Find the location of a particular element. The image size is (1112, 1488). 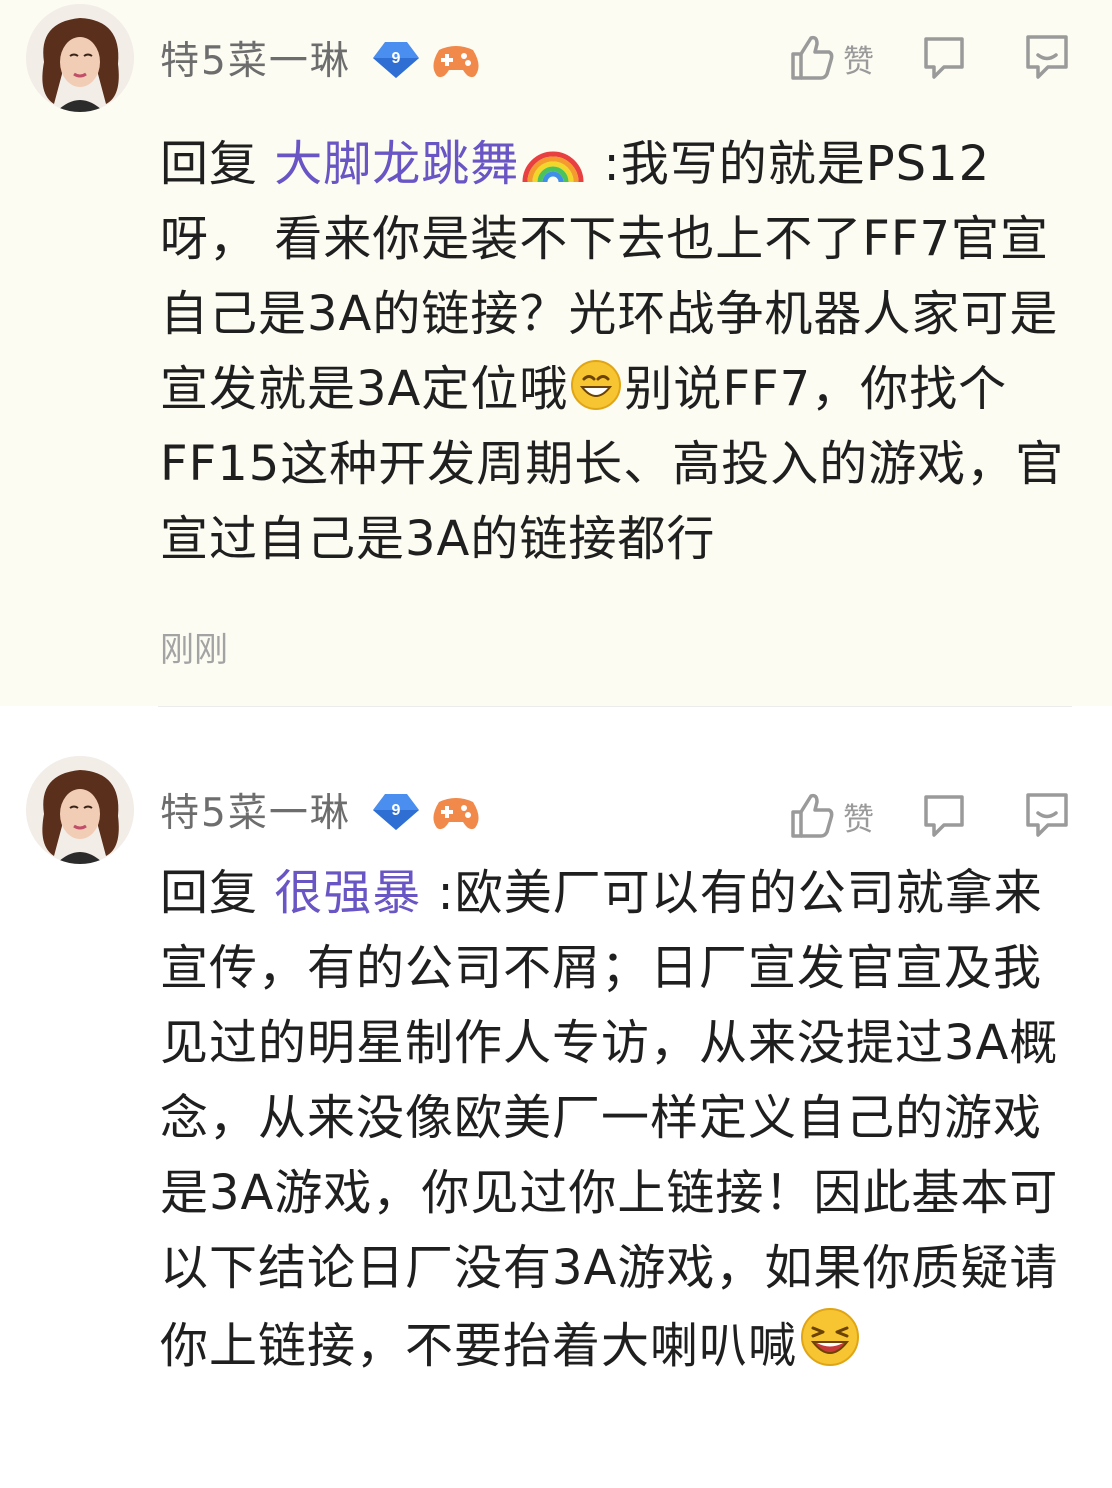

laughing-face-icon is located at coordinates (830, 1337).